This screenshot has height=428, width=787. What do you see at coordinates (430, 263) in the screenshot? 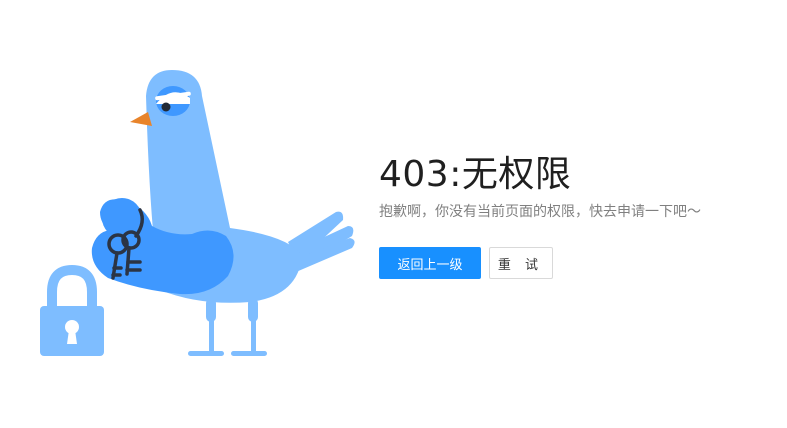
I see `back-button: 返回上一级` at bounding box center [430, 263].